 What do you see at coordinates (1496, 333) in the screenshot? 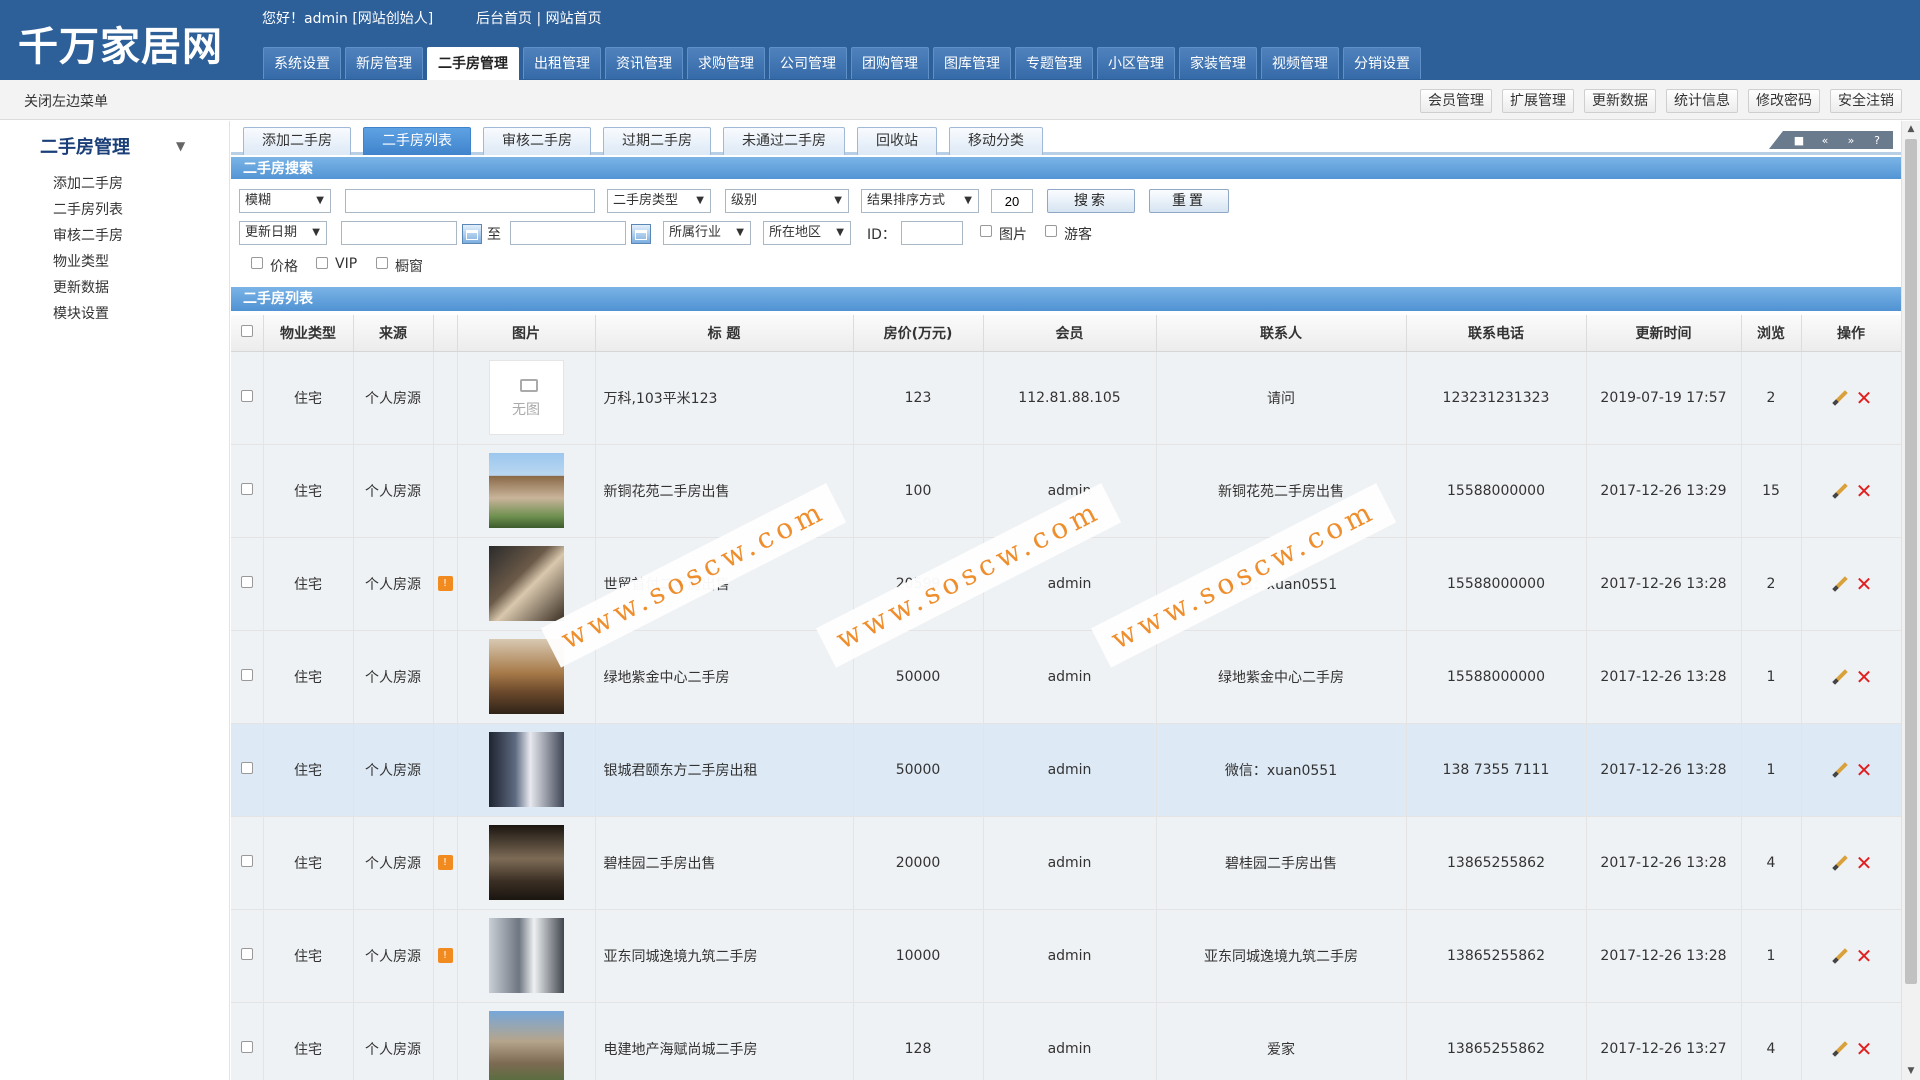
I see `col-header: 联系电话` at bounding box center [1496, 333].